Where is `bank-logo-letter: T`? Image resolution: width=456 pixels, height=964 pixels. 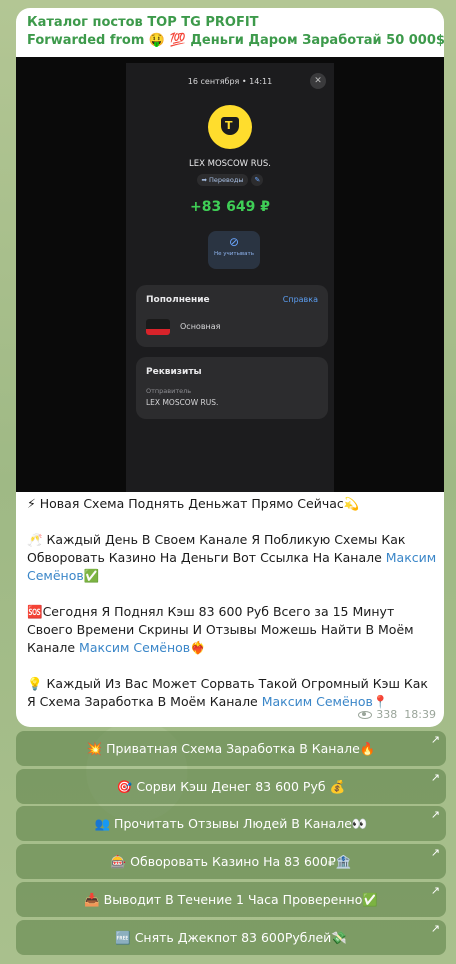 bank-logo-letter: T is located at coordinates (229, 125).